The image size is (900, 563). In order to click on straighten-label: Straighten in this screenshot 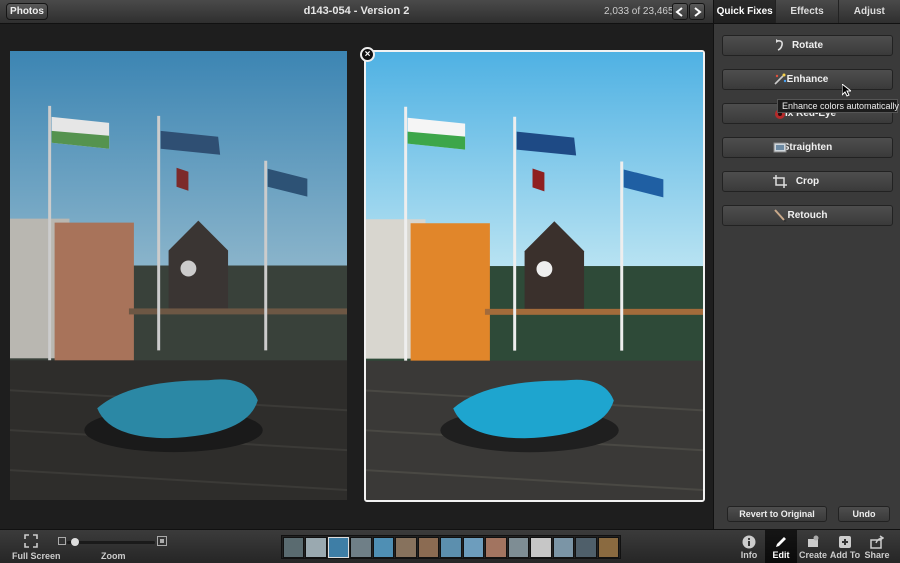, I will do `click(807, 147)`.